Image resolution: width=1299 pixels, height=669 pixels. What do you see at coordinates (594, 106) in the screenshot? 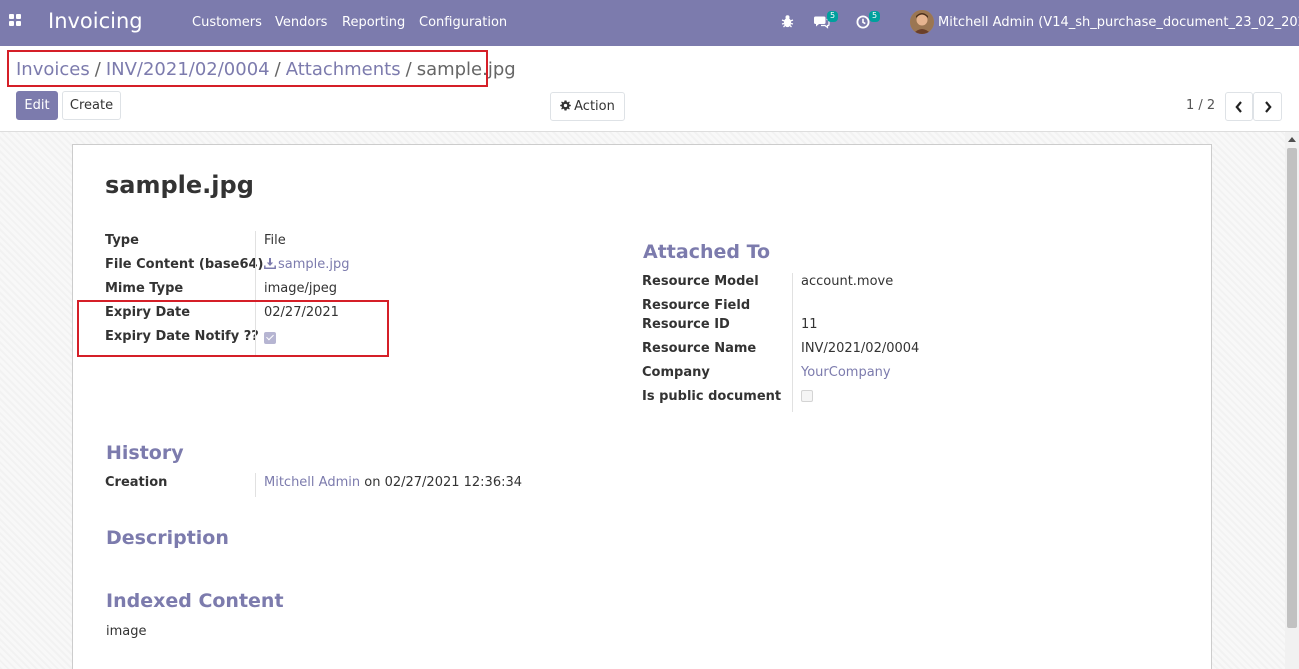
I see `action-button-label: Action` at bounding box center [594, 106].